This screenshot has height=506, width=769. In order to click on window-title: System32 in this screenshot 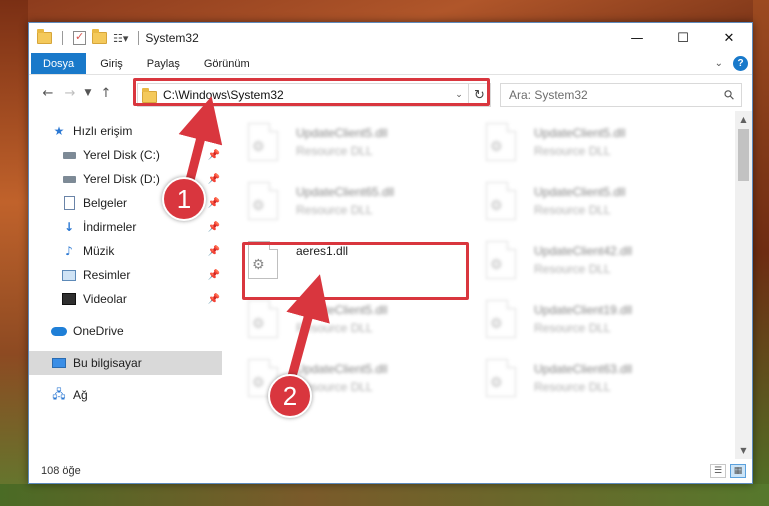, I will do `click(172, 38)`.